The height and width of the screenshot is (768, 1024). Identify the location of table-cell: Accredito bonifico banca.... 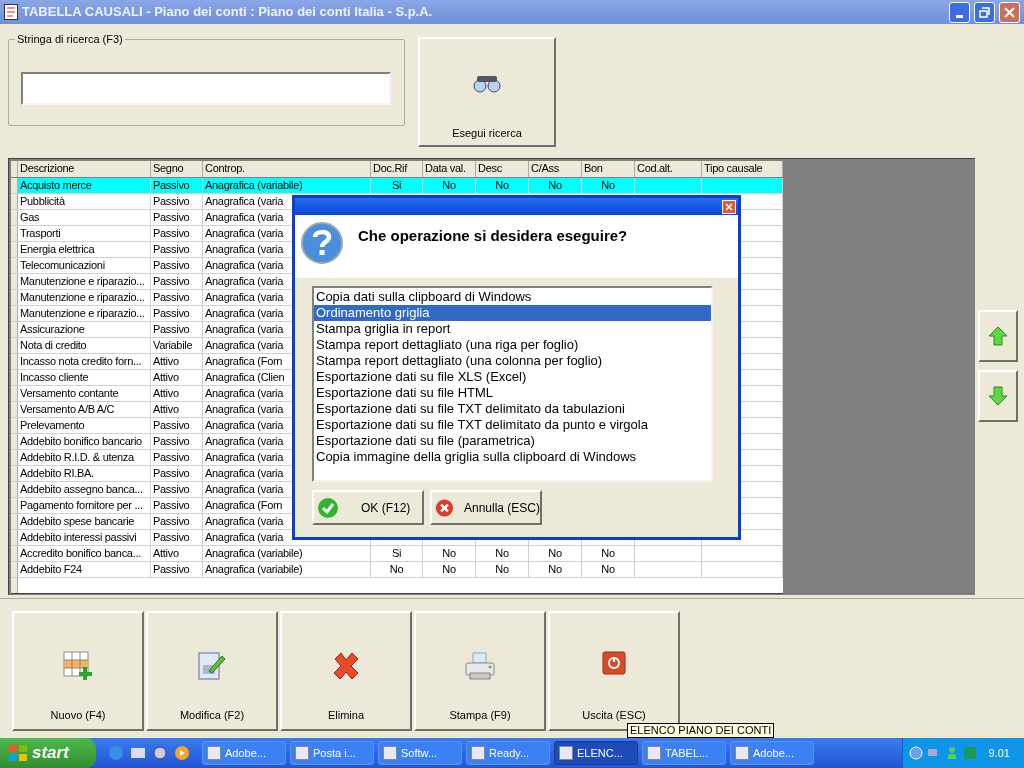
(84, 553).